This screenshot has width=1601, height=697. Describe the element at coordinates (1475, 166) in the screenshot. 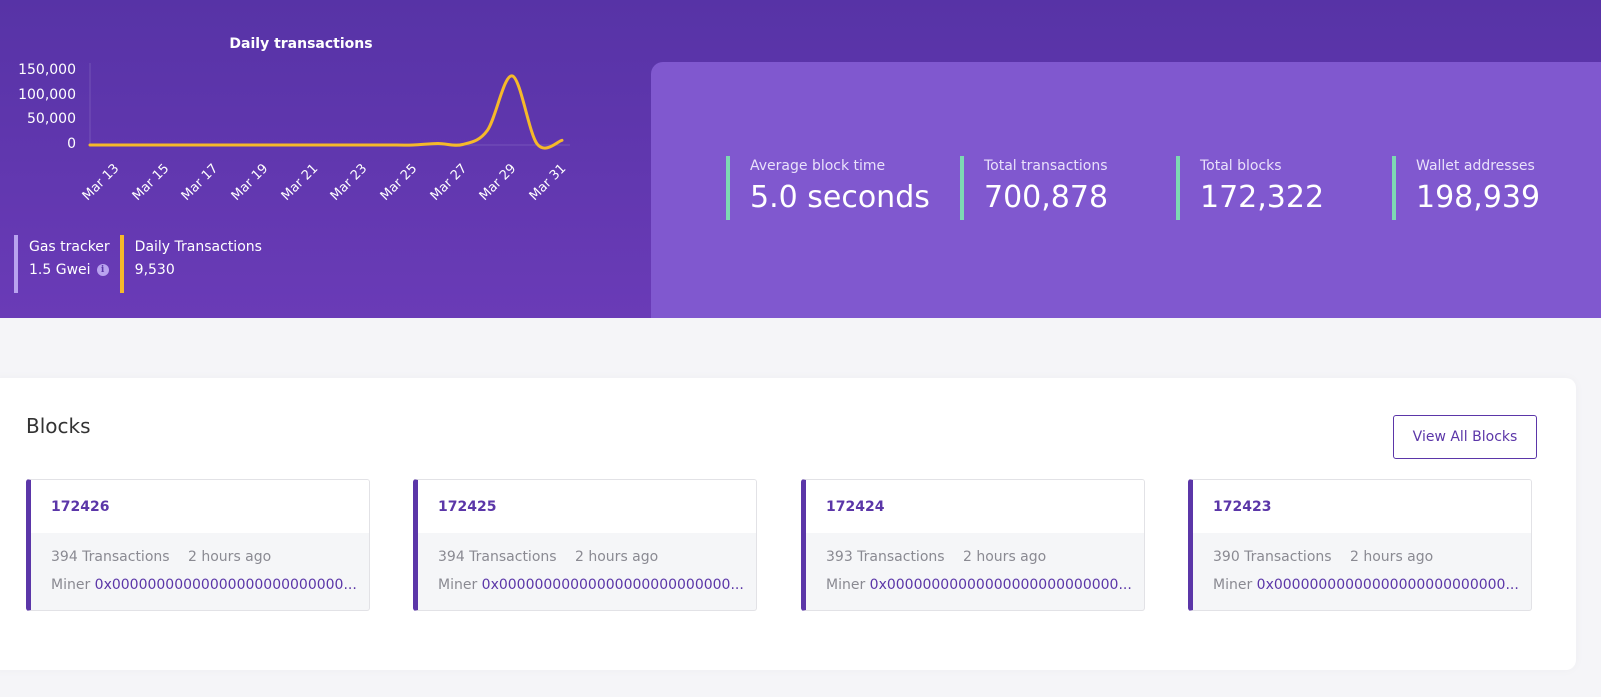

I see `stat-label: Wallet addresses` at that location.